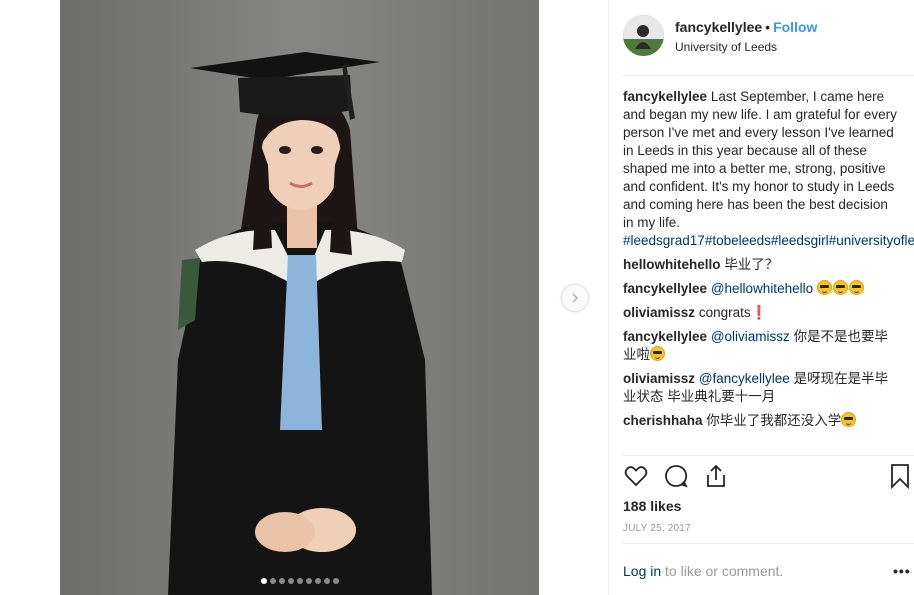  What do you see at coordinates (738, 240) in the screenshot?
I see `hashtag: #tobeleeds` at bounding box center [738, 240].